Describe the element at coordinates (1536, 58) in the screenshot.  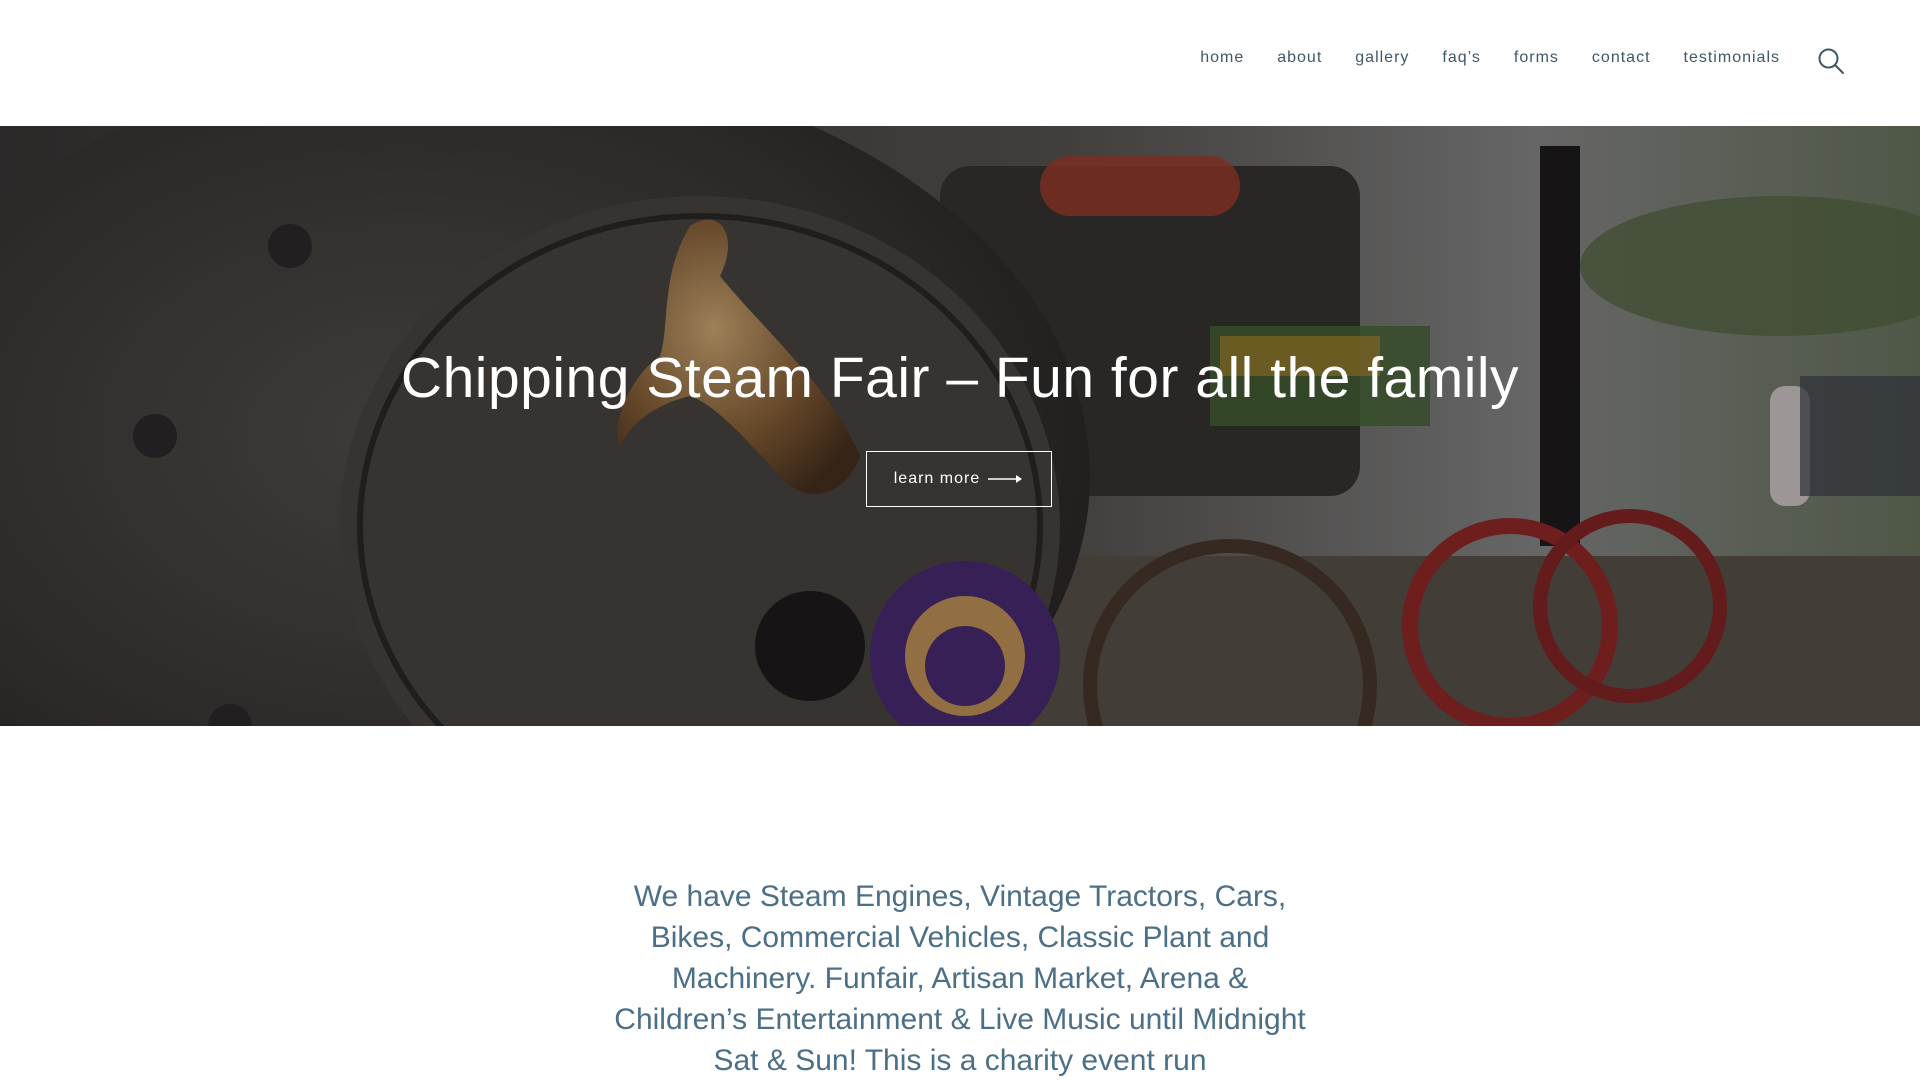
I see `nav-item-forms: forms` at that location.